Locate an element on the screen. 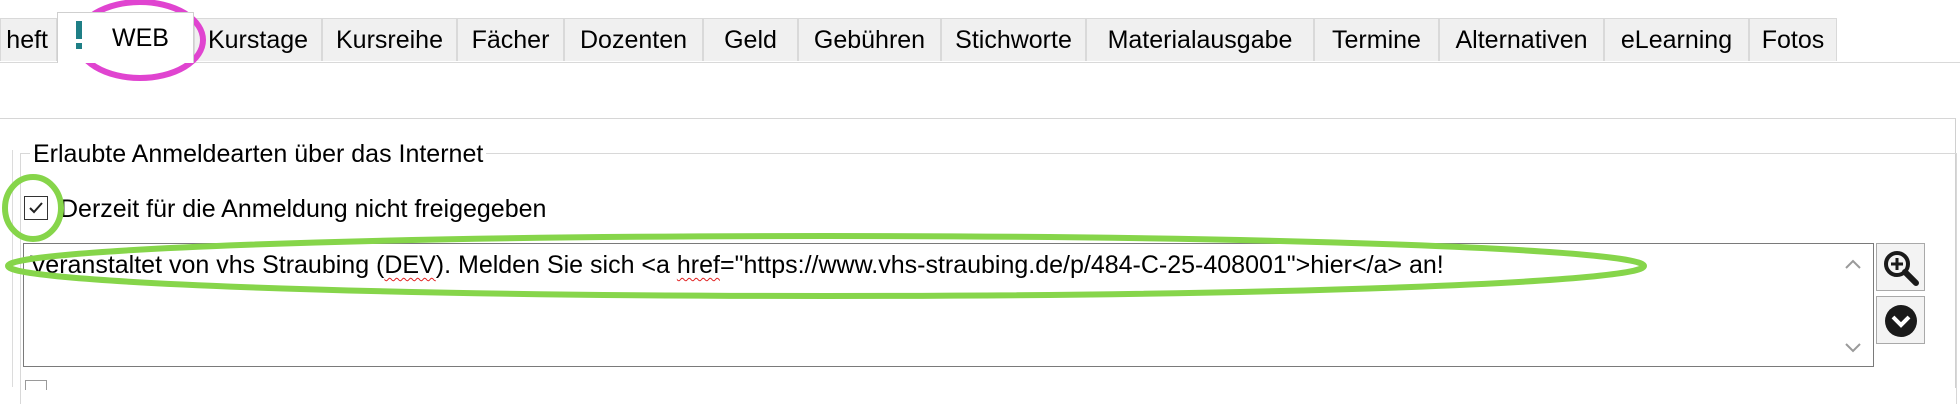 The width and height of the screenshot is (1960, 404). checkmark-icon is located at coordinates (36, 208).